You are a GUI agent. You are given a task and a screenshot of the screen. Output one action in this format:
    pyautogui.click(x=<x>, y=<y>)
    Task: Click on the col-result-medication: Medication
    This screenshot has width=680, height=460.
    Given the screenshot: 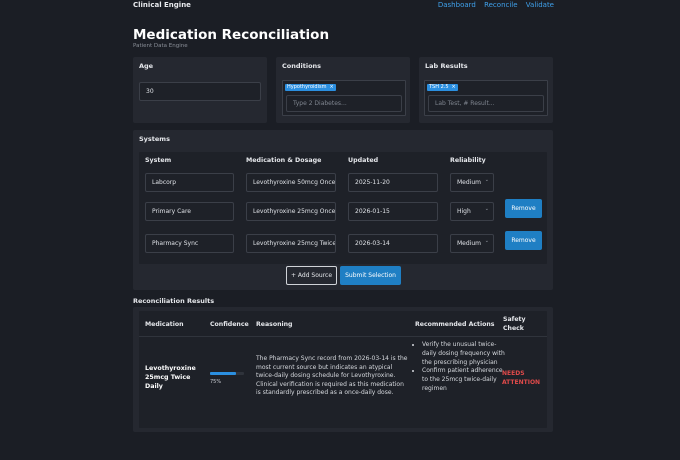 What is the action you would take?
    pyautogui.click(x=164, y=324)
    